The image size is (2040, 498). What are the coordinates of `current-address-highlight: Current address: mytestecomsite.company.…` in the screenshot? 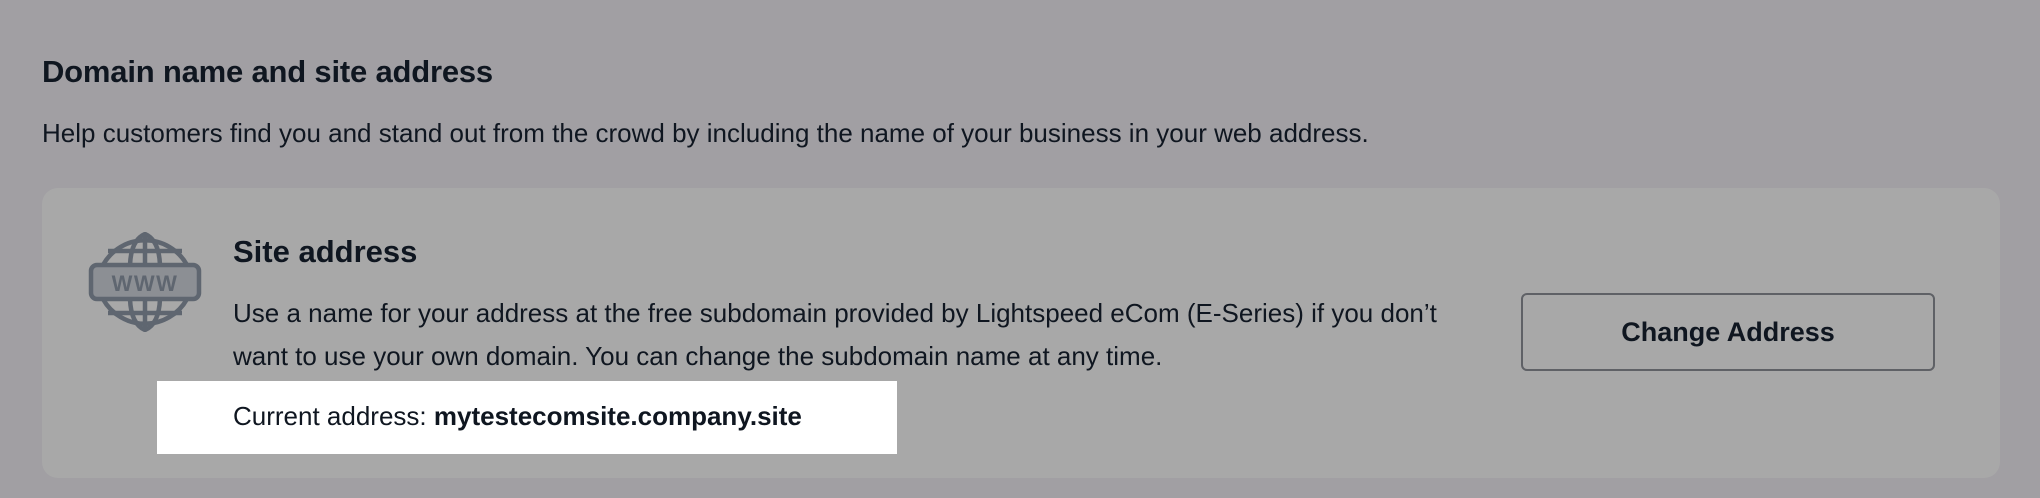 It's located at (527, 417).